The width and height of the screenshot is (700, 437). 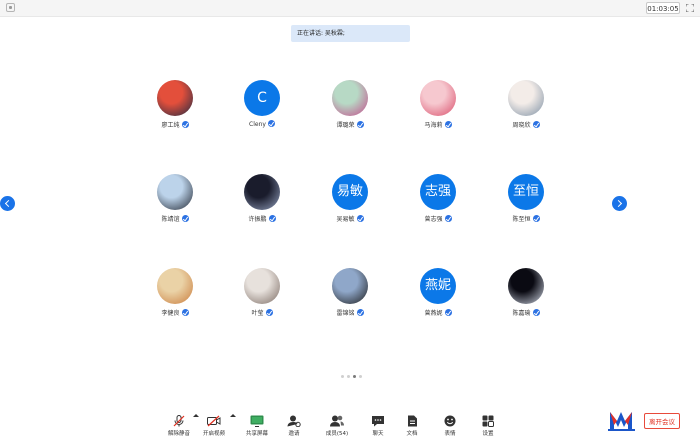 I want to click on toolbar-label: 共享屏幕, so click(x=256, y=434).